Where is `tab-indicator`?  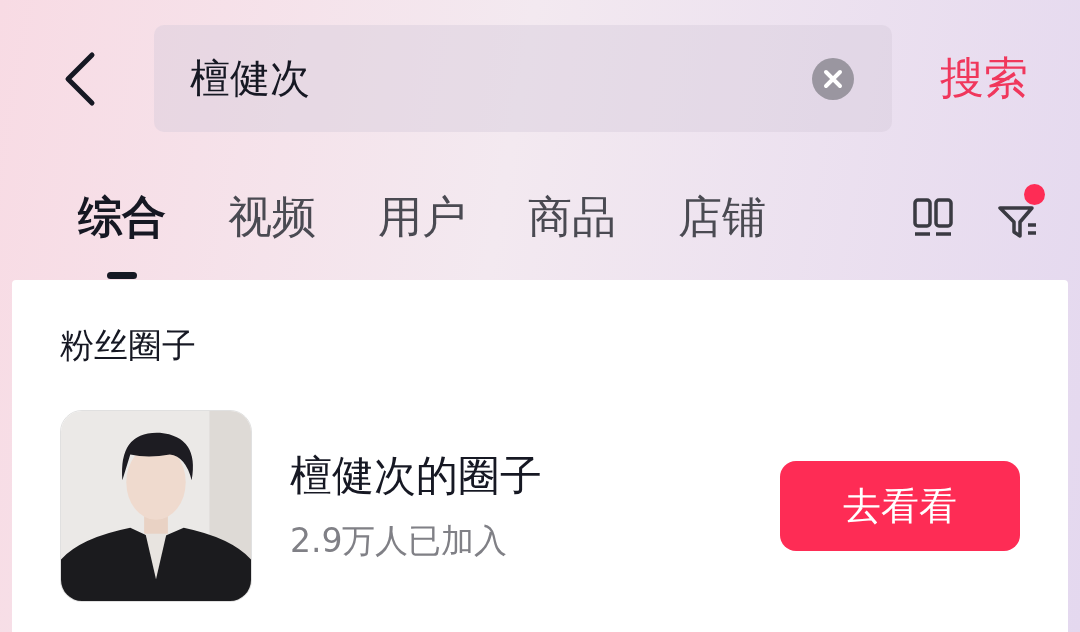 tab-indicator is located at coordinates (122, 275).